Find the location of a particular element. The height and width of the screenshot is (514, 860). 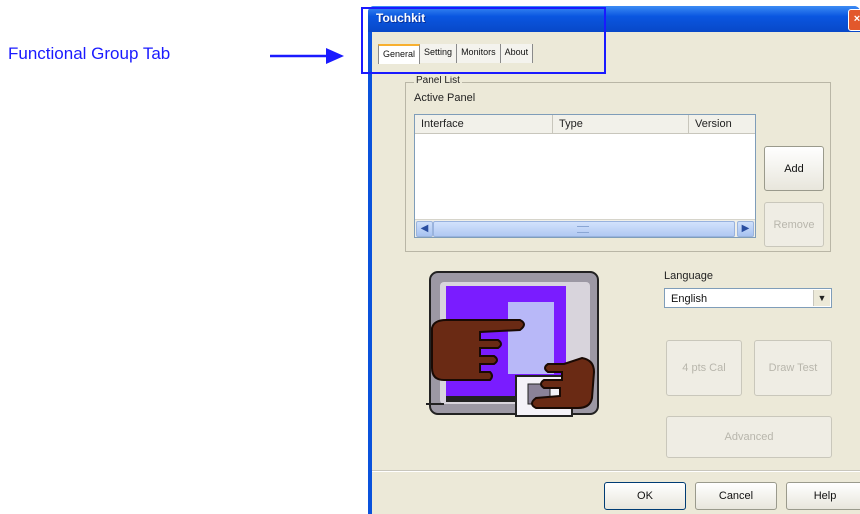

touch-screen-hands-icon is located at coordinates (512, 344).